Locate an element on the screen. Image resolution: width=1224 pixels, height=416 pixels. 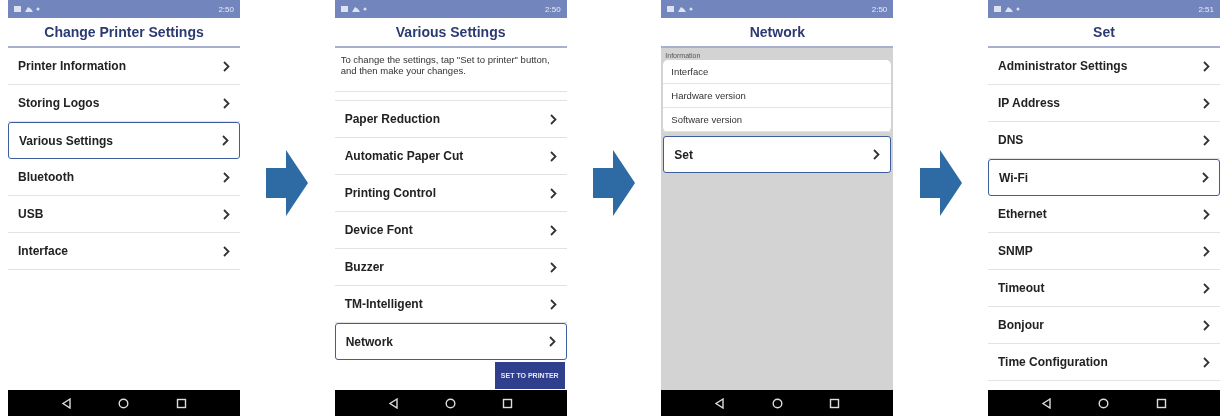
menu-item: Set is located at coordinates (777, 154).